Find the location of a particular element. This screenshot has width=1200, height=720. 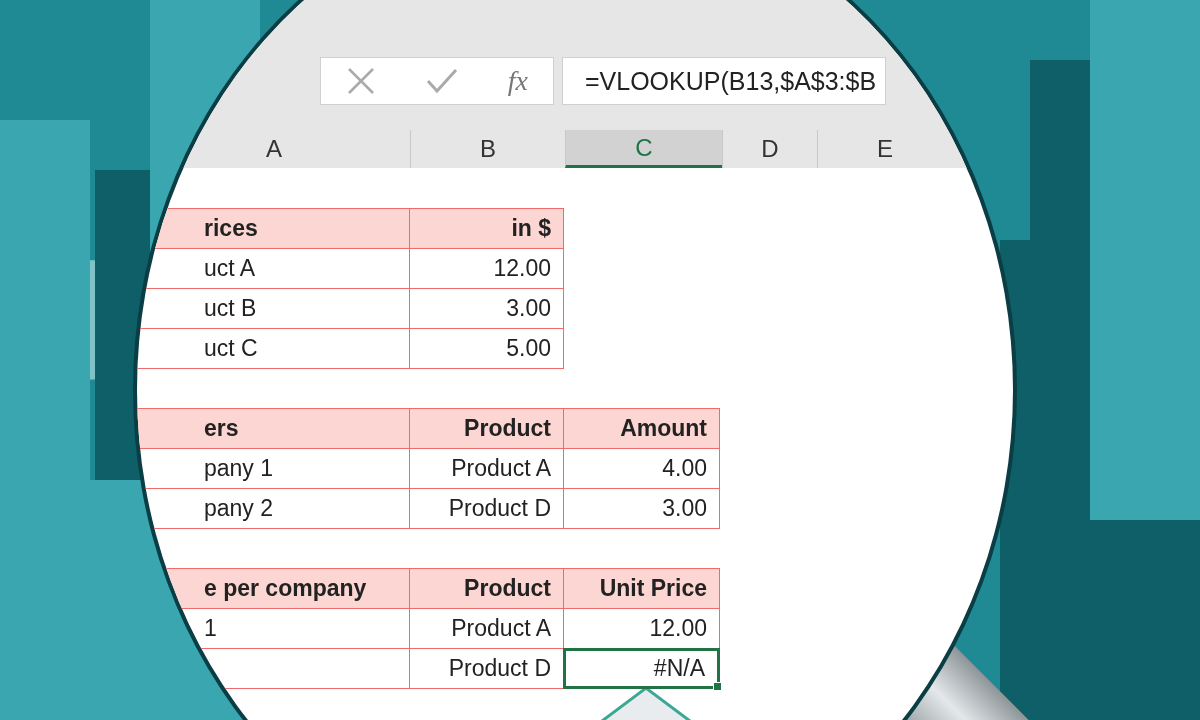

header-cell: Unit Price is located at coordinates (641, 588).